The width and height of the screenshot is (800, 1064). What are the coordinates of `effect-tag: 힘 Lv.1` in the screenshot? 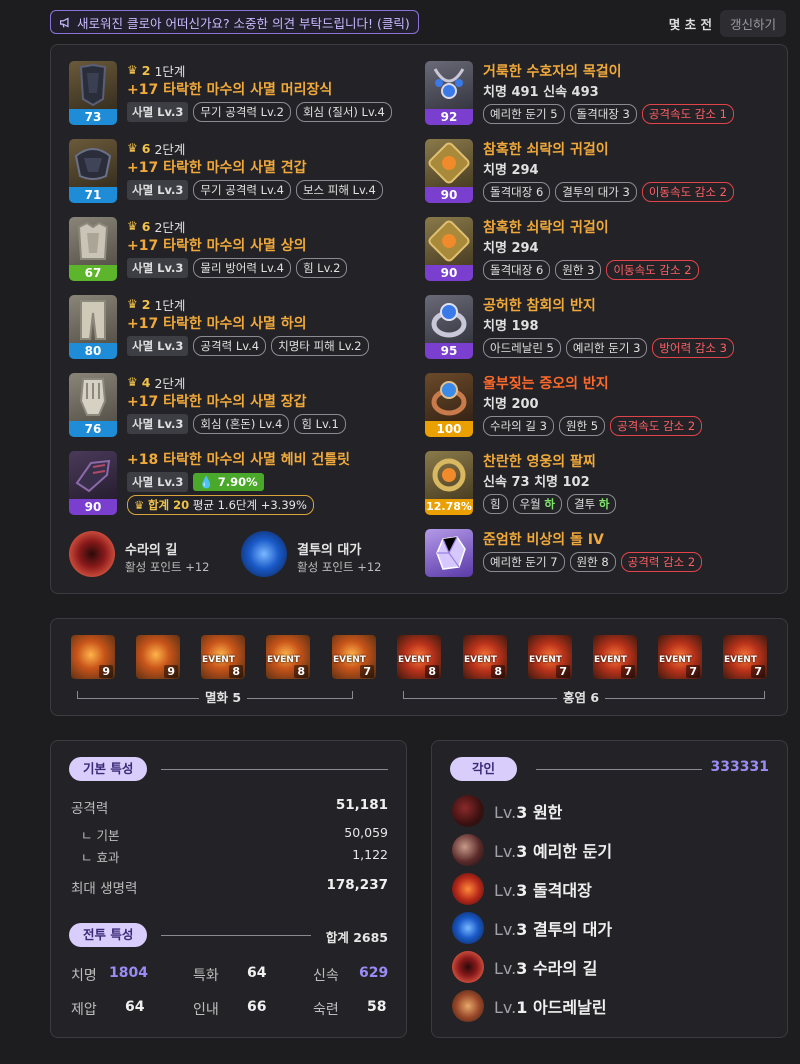 It's located at (320, 424).